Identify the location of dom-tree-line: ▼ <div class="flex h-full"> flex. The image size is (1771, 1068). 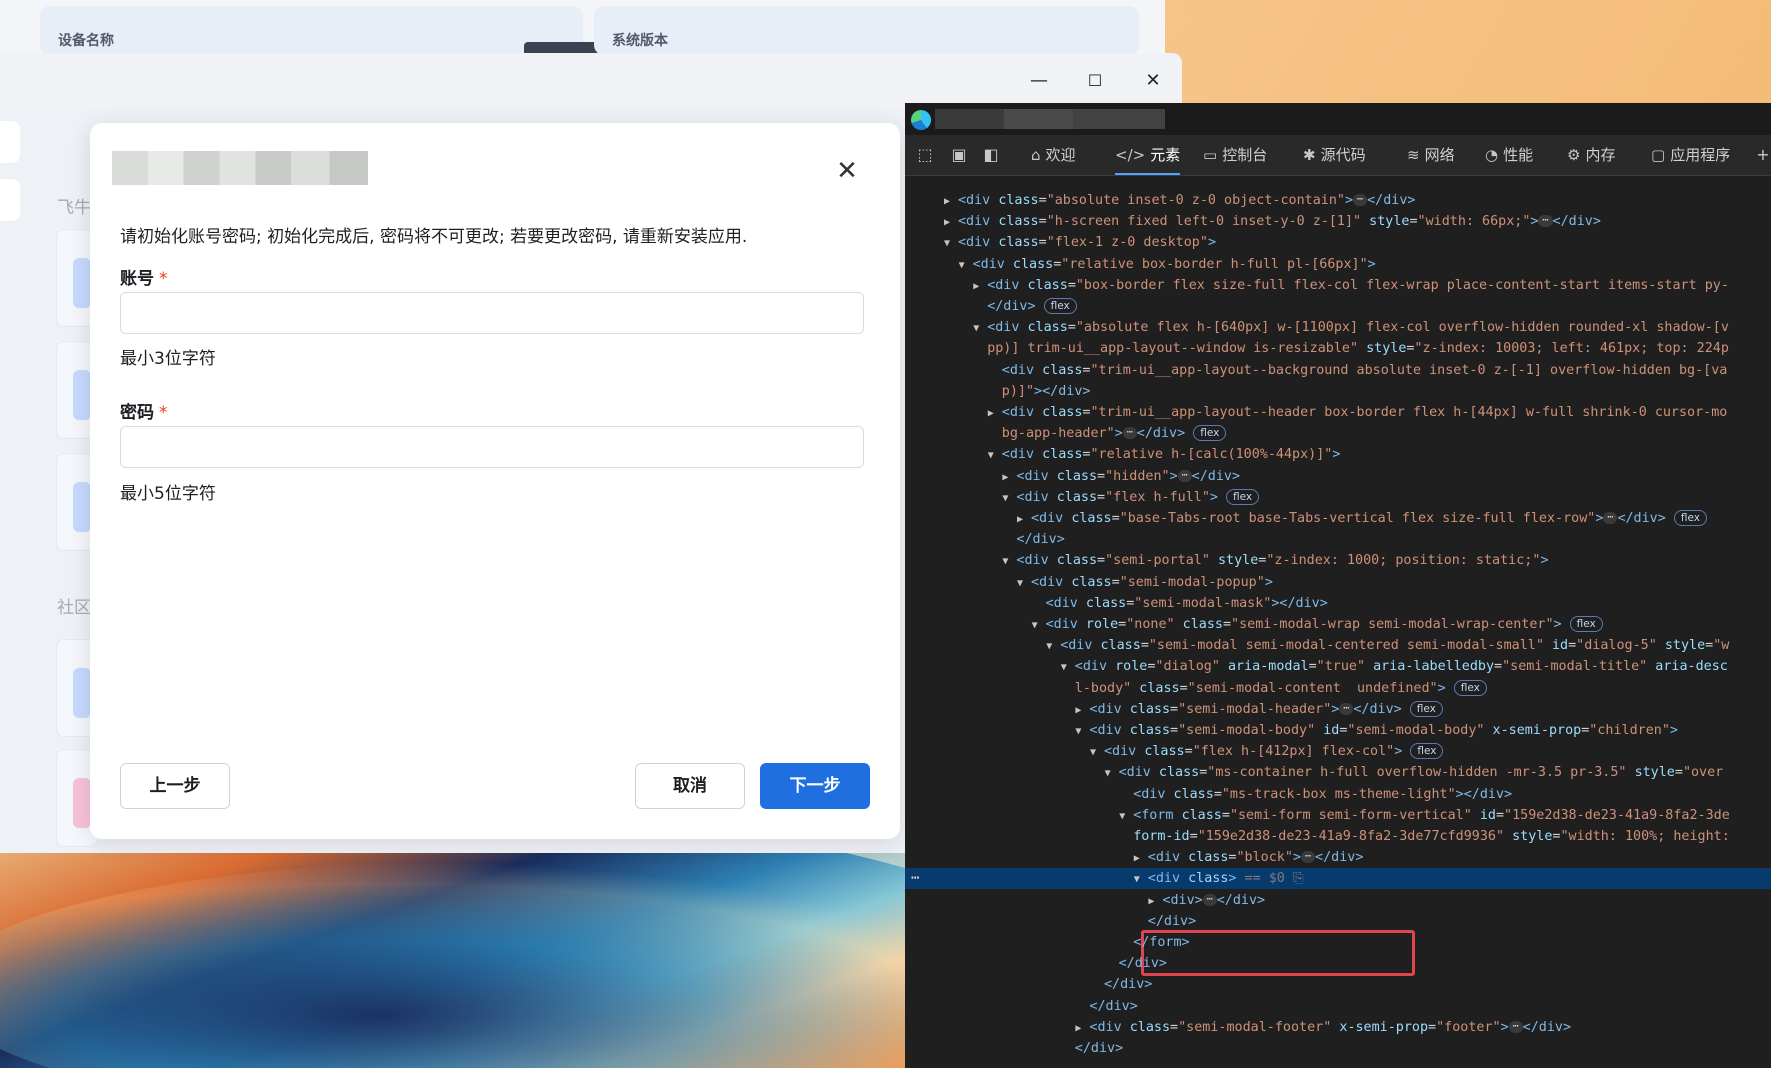
(1338, 497).